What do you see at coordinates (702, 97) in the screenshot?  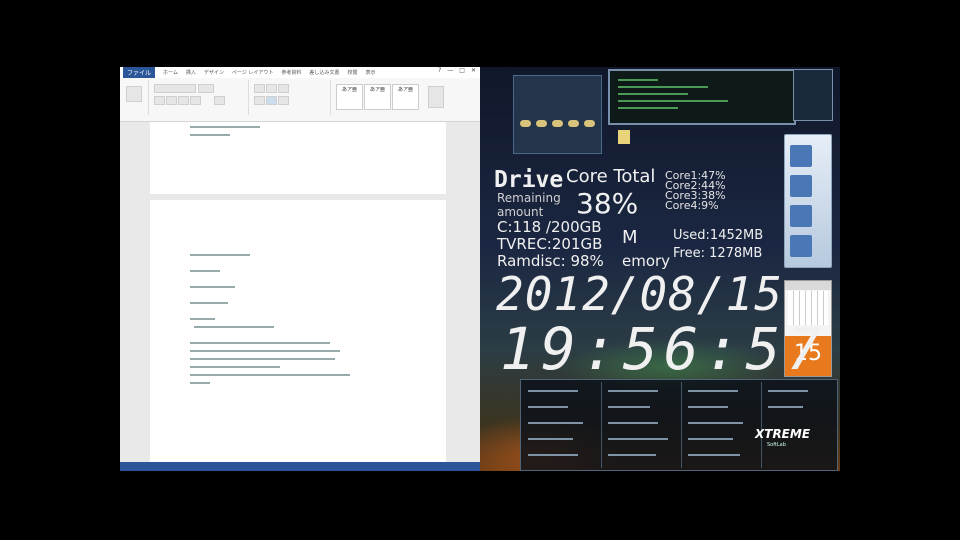 I see `network-monitor-widget` at bounding box center [702, 97].